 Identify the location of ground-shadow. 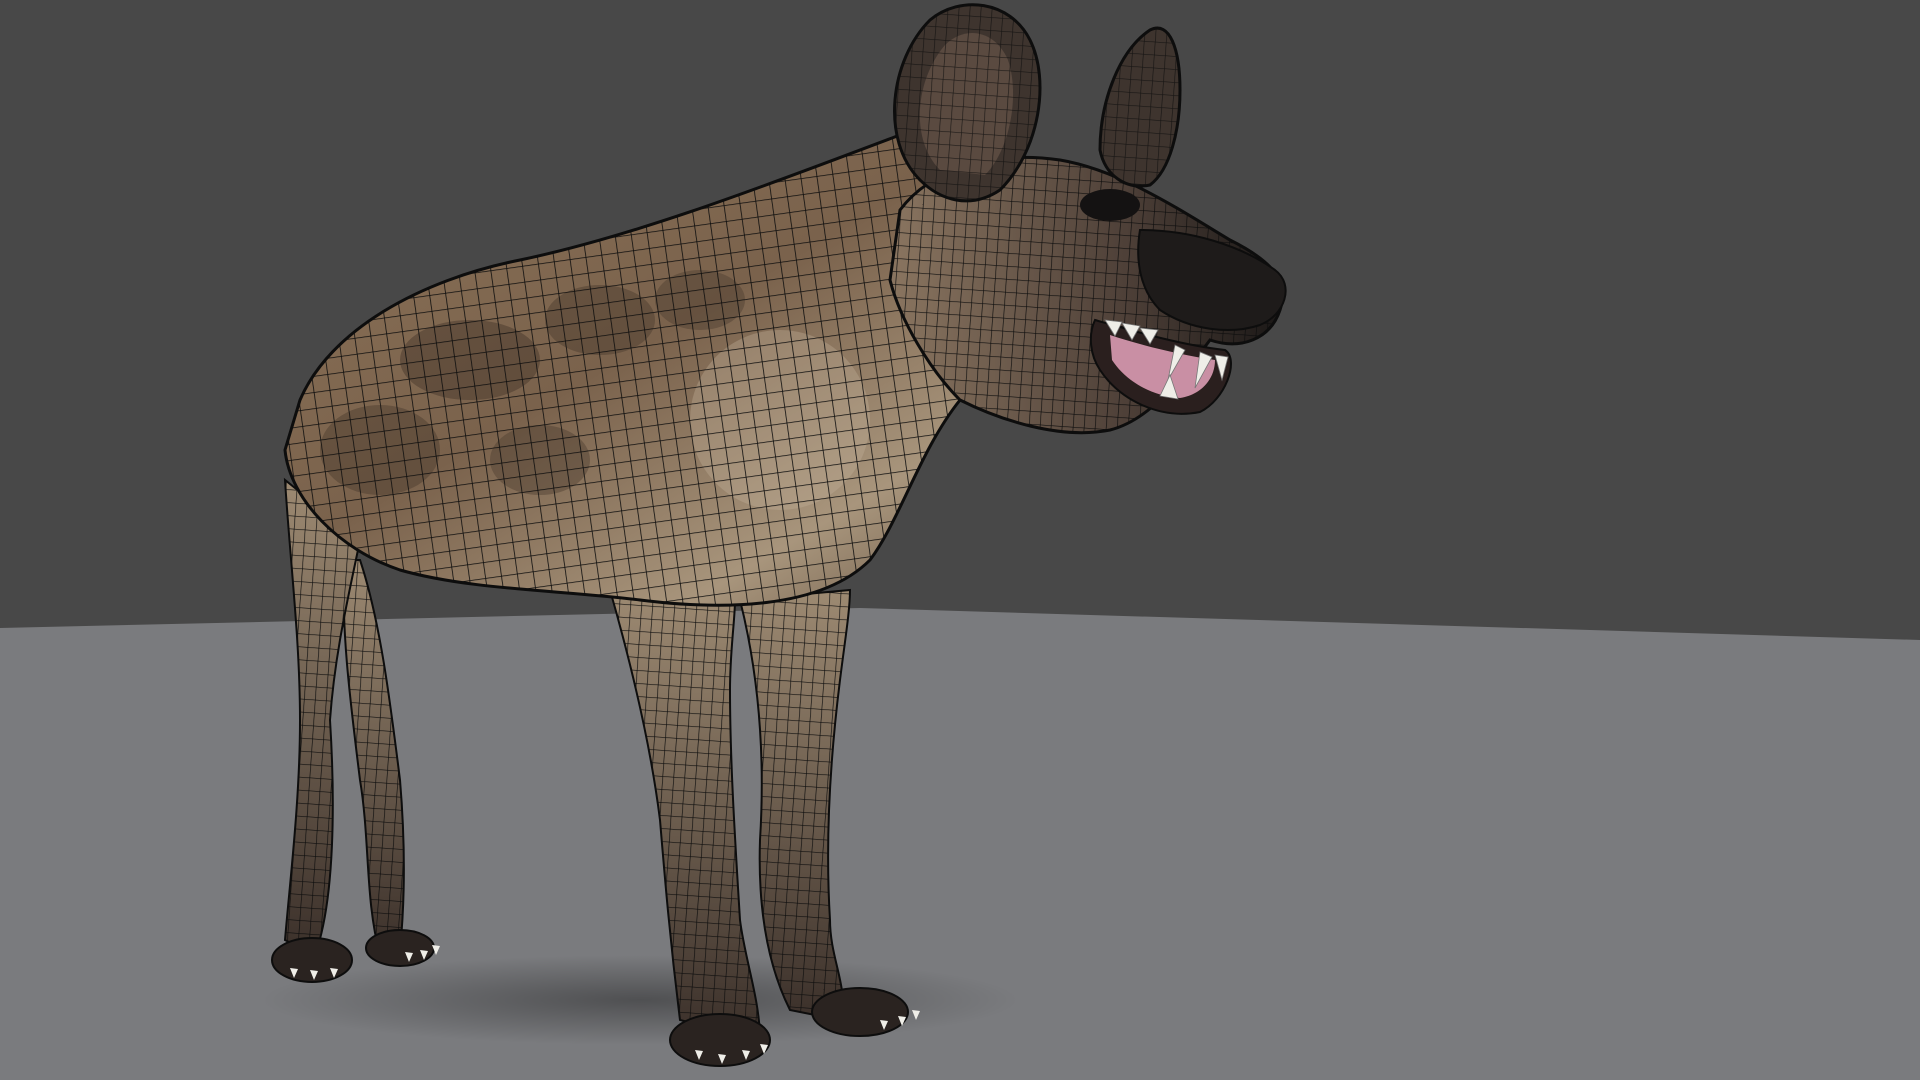
(640, 1000).